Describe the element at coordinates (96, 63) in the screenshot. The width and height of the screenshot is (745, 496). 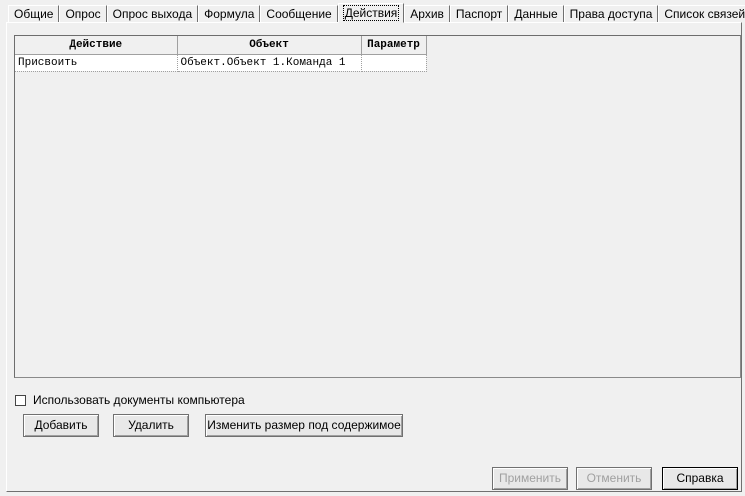
I see `cell-action: Присвоить` at that location.